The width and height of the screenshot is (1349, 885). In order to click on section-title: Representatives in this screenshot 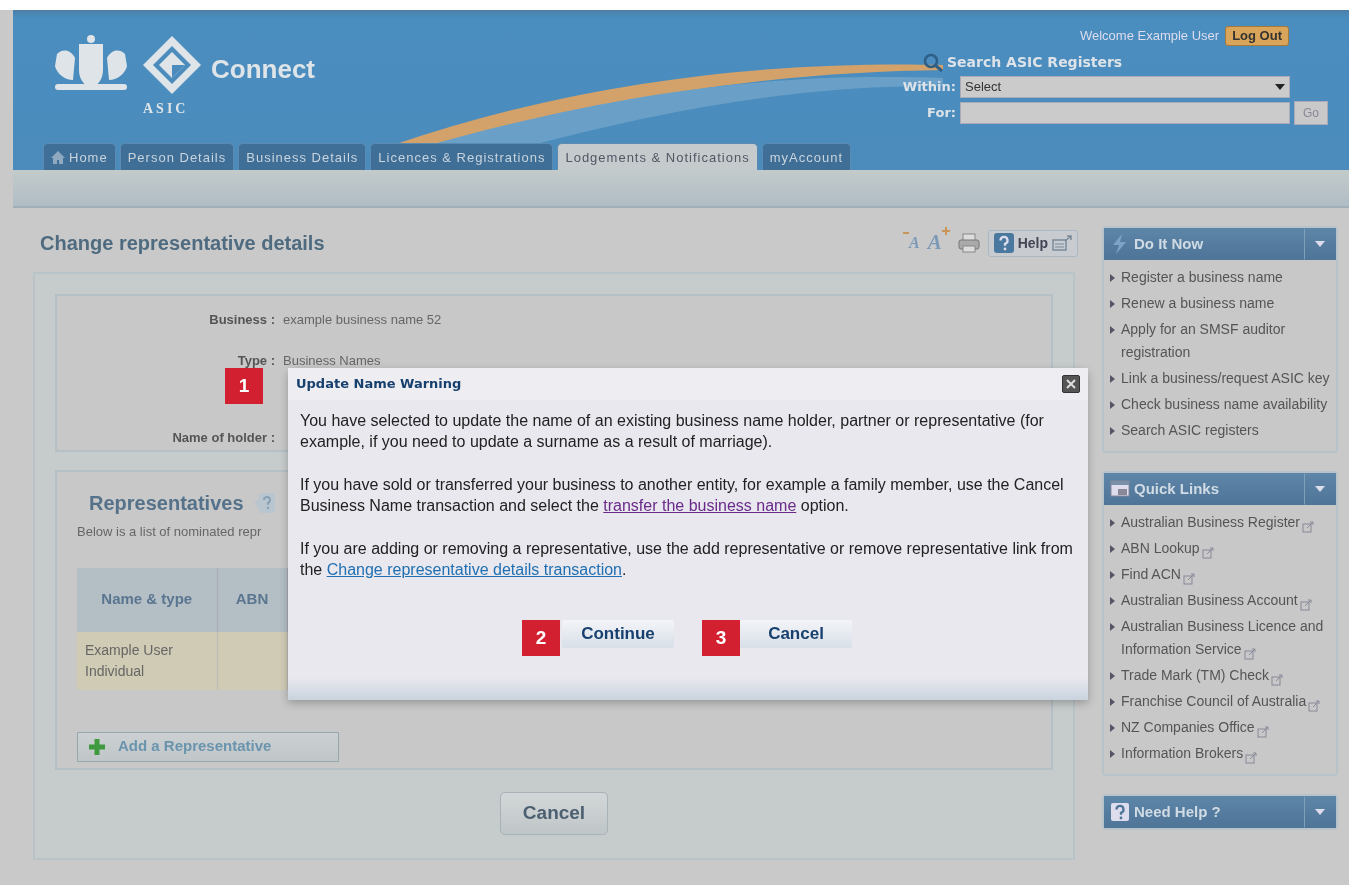, I will do `click(166, 503)`.